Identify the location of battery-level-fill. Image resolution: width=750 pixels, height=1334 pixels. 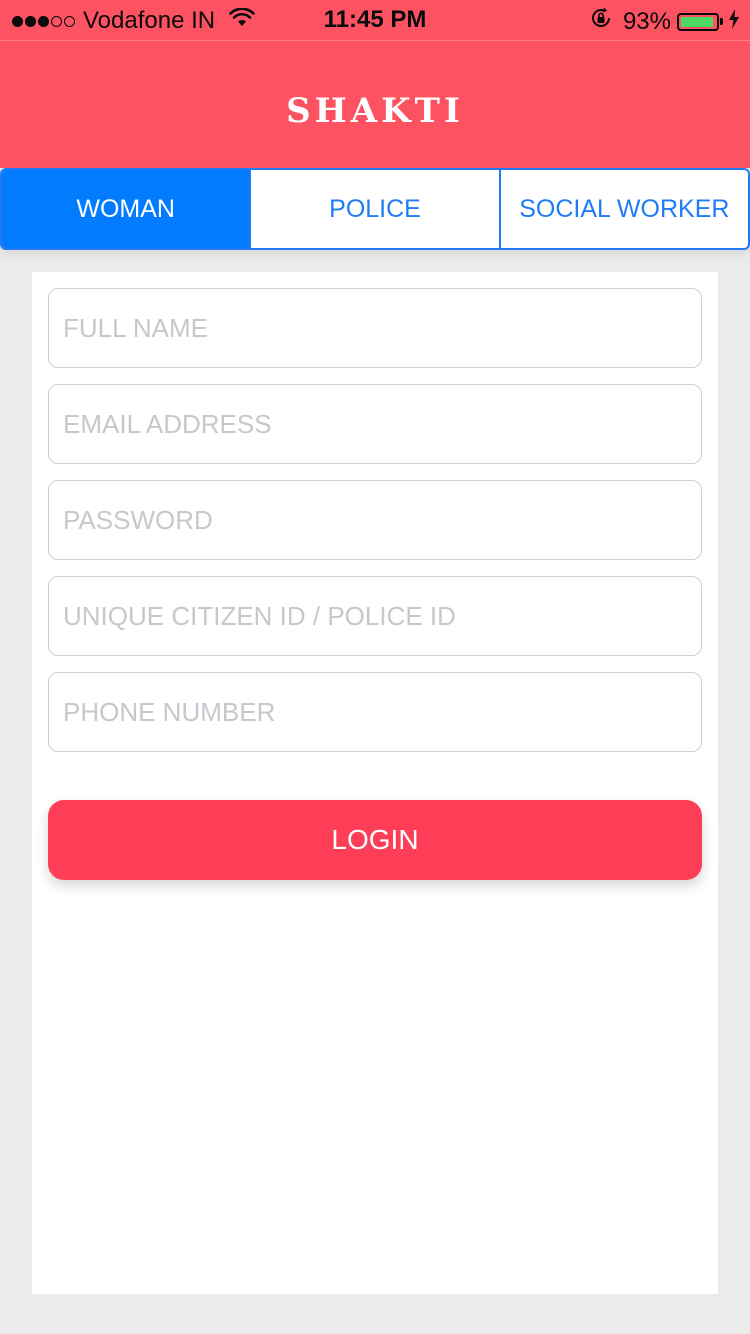
(697, 21).